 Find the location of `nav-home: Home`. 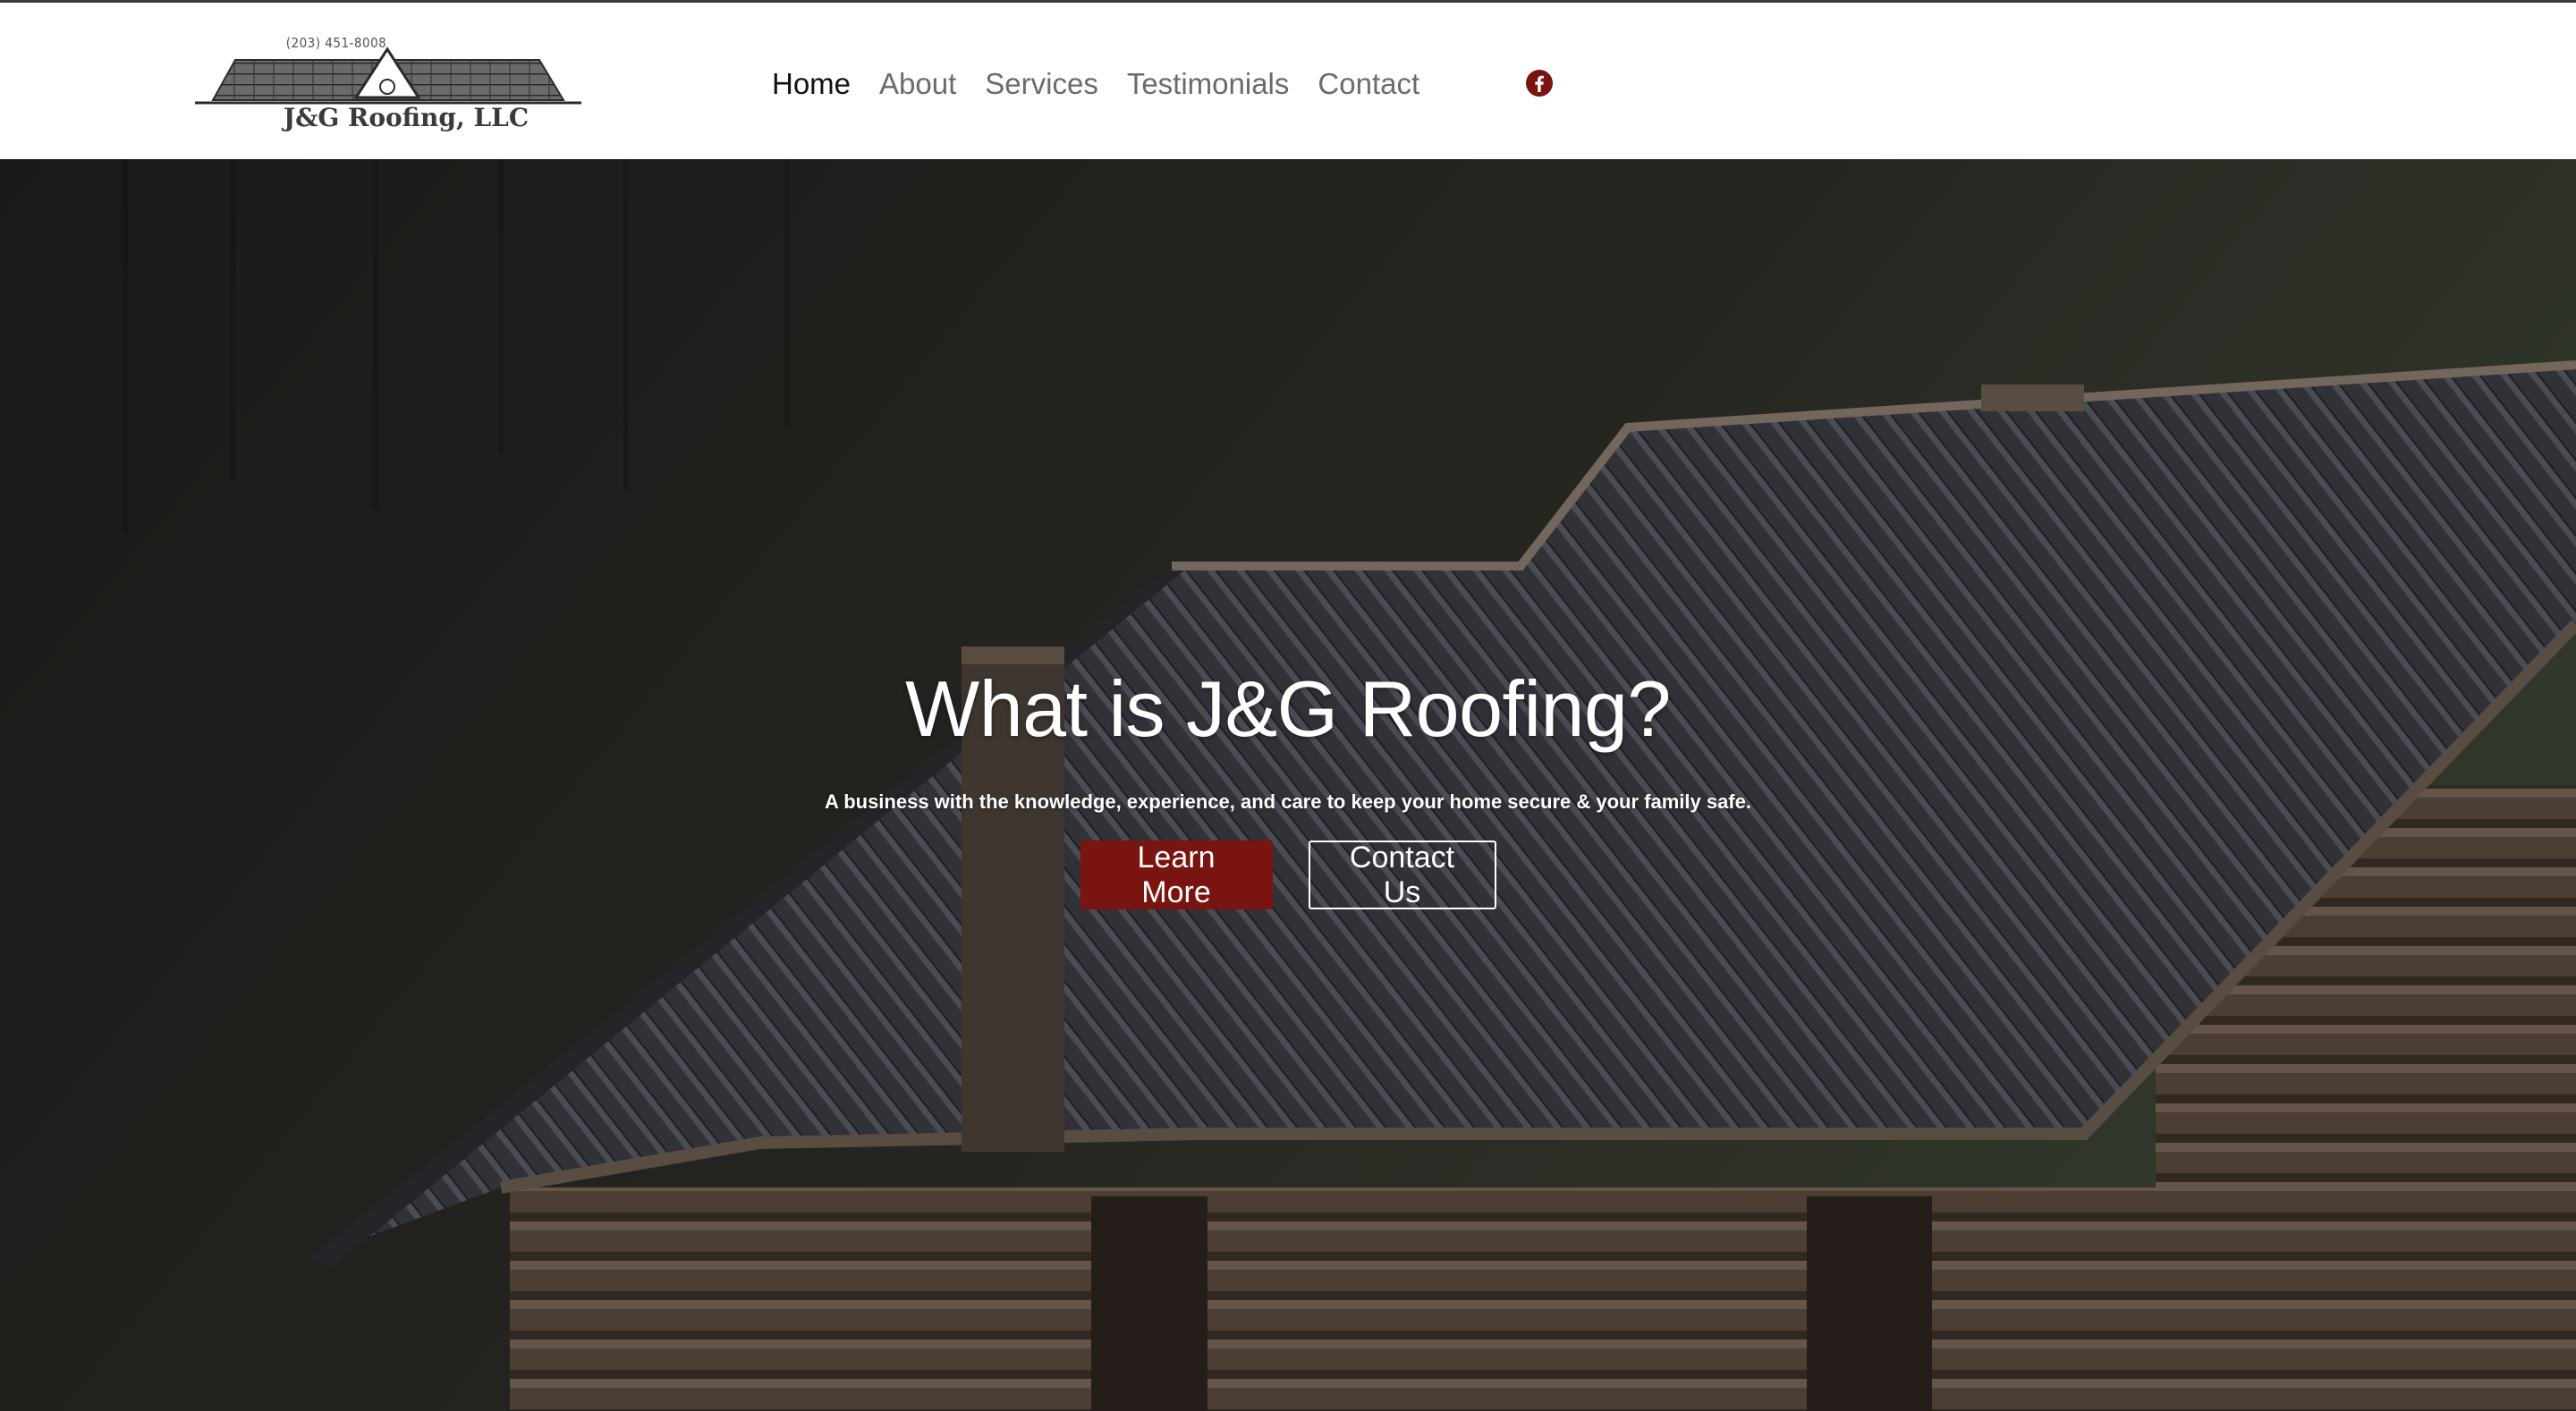

nav-home: Home is located at coordinates (811, 84).